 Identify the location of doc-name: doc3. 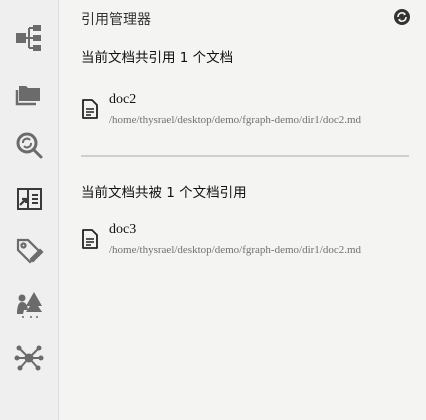
(123, 229).